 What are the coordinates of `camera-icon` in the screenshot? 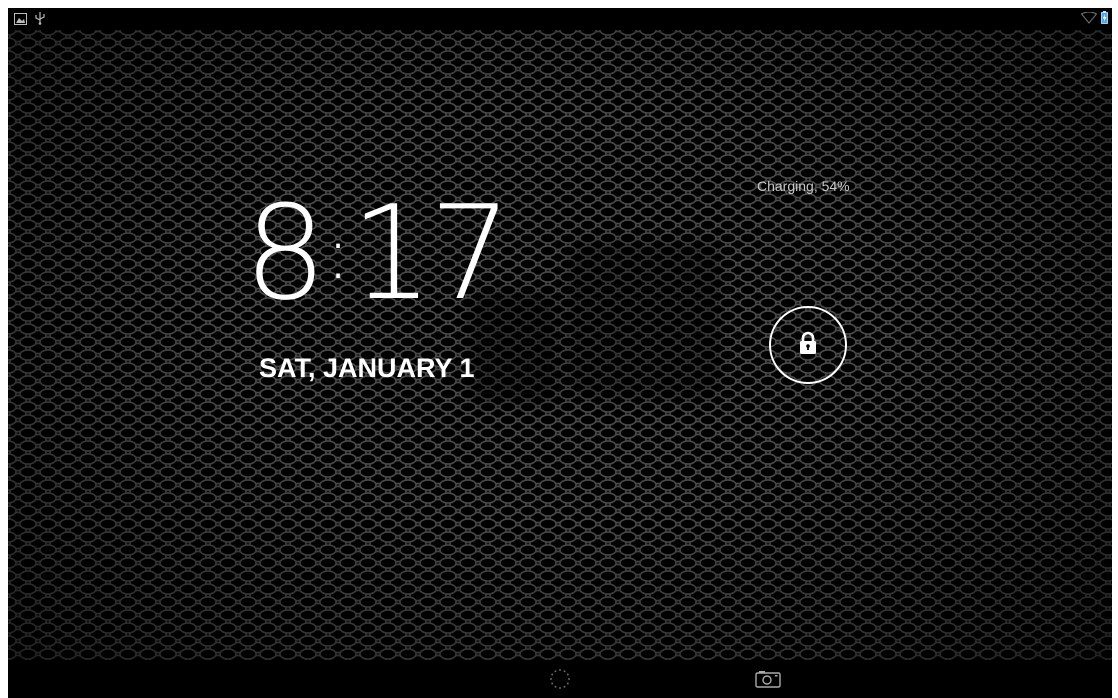 It's located at (768, 681).